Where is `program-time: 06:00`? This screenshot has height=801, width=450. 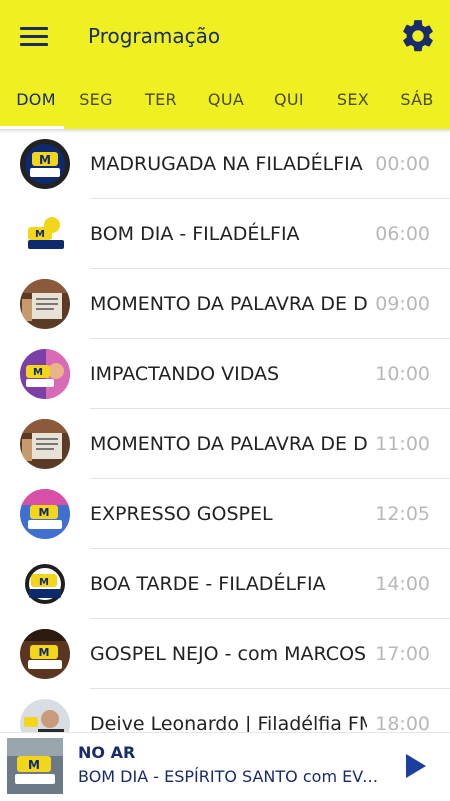 program-time: 06:00 is located at coordinates (402, 234).